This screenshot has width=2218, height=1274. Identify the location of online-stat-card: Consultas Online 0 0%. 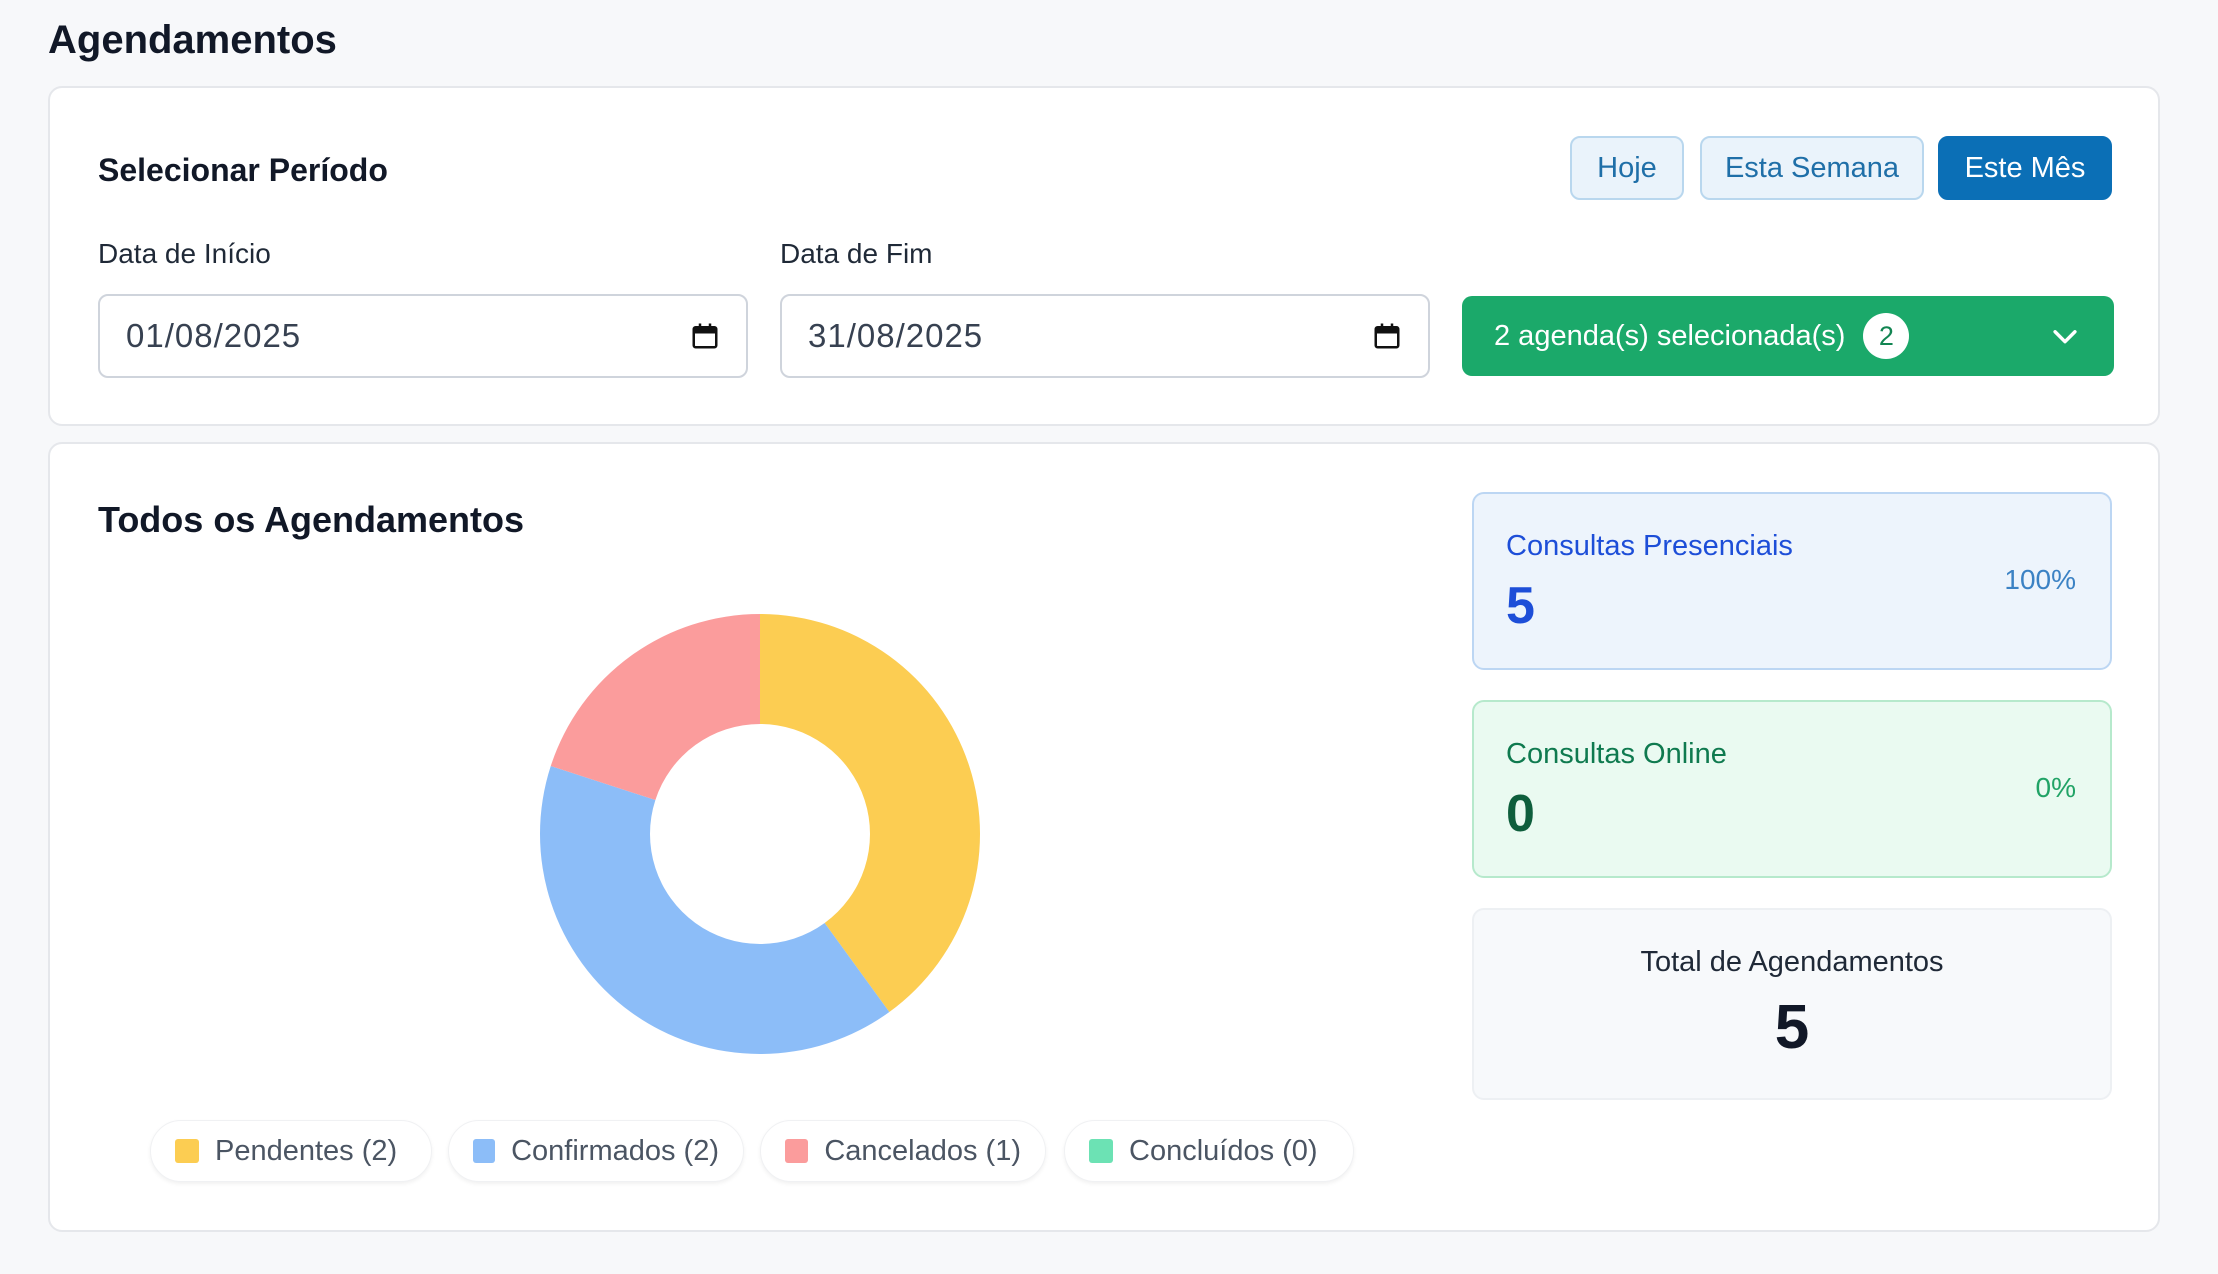
(1792, 789).